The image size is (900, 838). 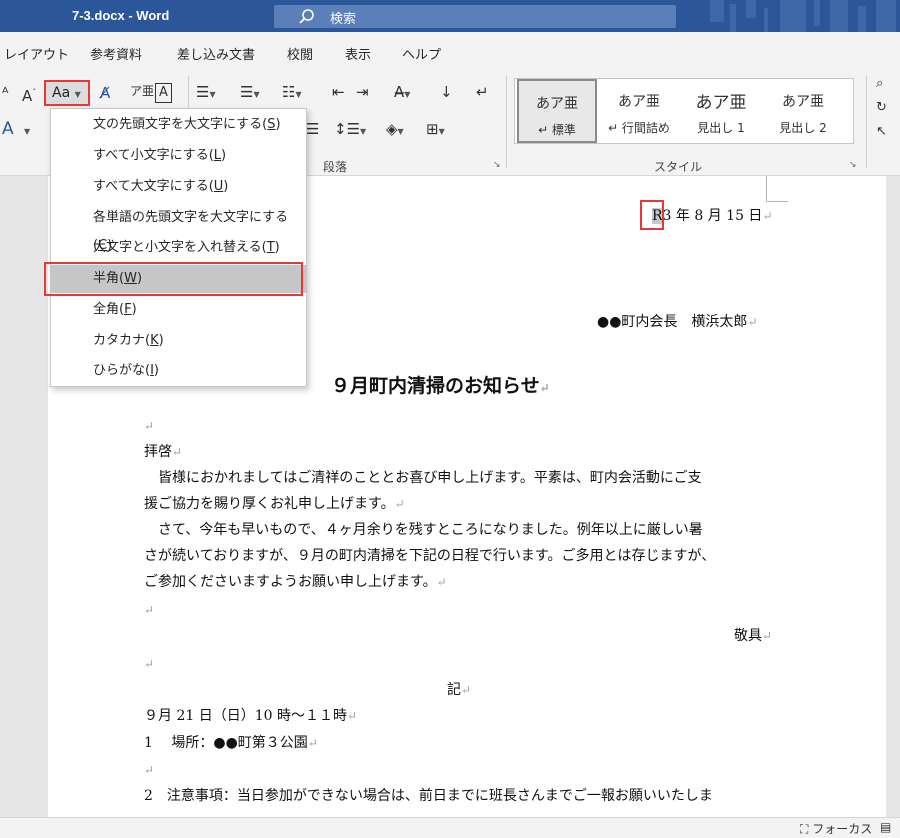 What do you see at coordinates (475, 16) in the screenshot?
I see `search-box: 検索` at bounding box center [475, 16].